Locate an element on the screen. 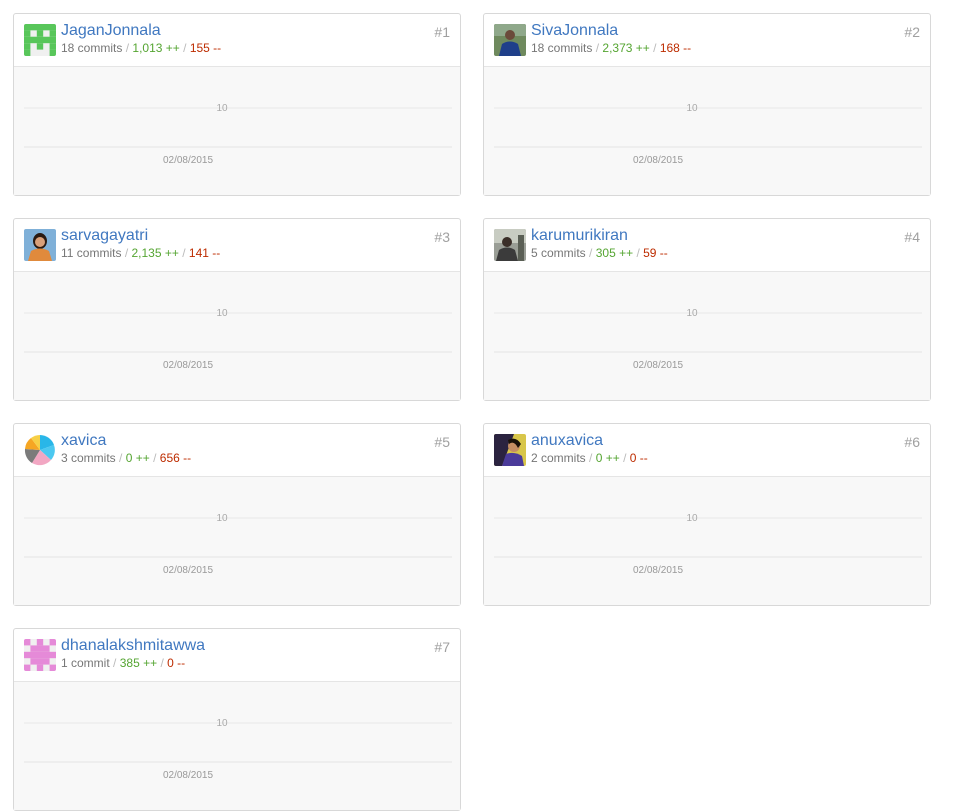  contributor-rank: #6 is located at coordinates (912, 442).